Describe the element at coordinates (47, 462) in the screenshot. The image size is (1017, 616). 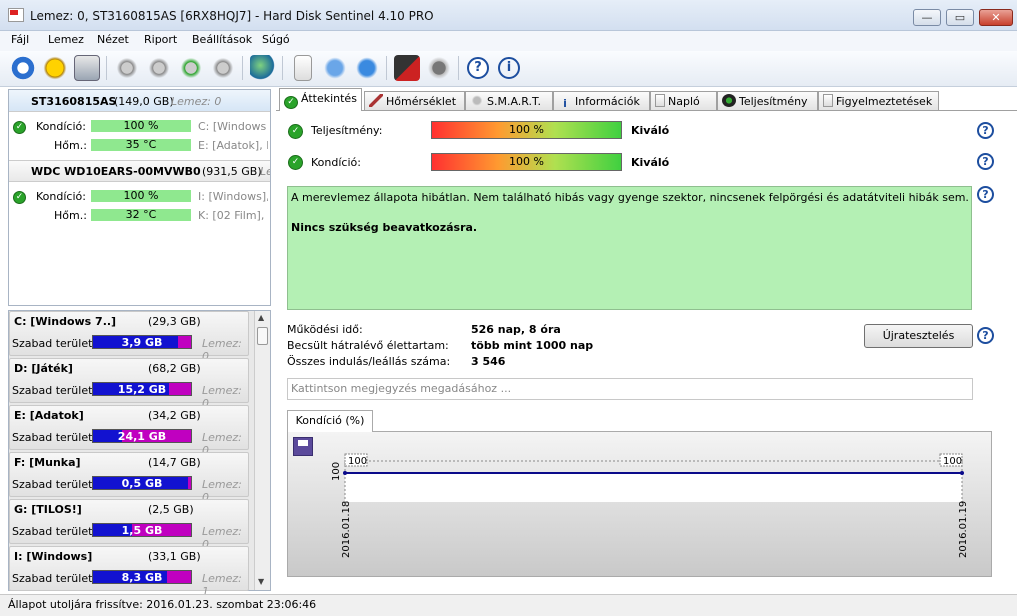
I see `partition-name: F: [Munka]` at that location.